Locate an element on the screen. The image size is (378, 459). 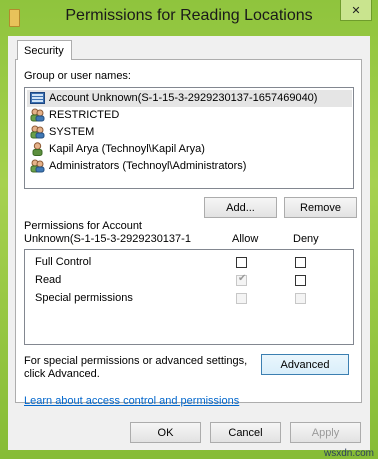
check-mark-icon: ✔ is located at coordinates (242, 278).